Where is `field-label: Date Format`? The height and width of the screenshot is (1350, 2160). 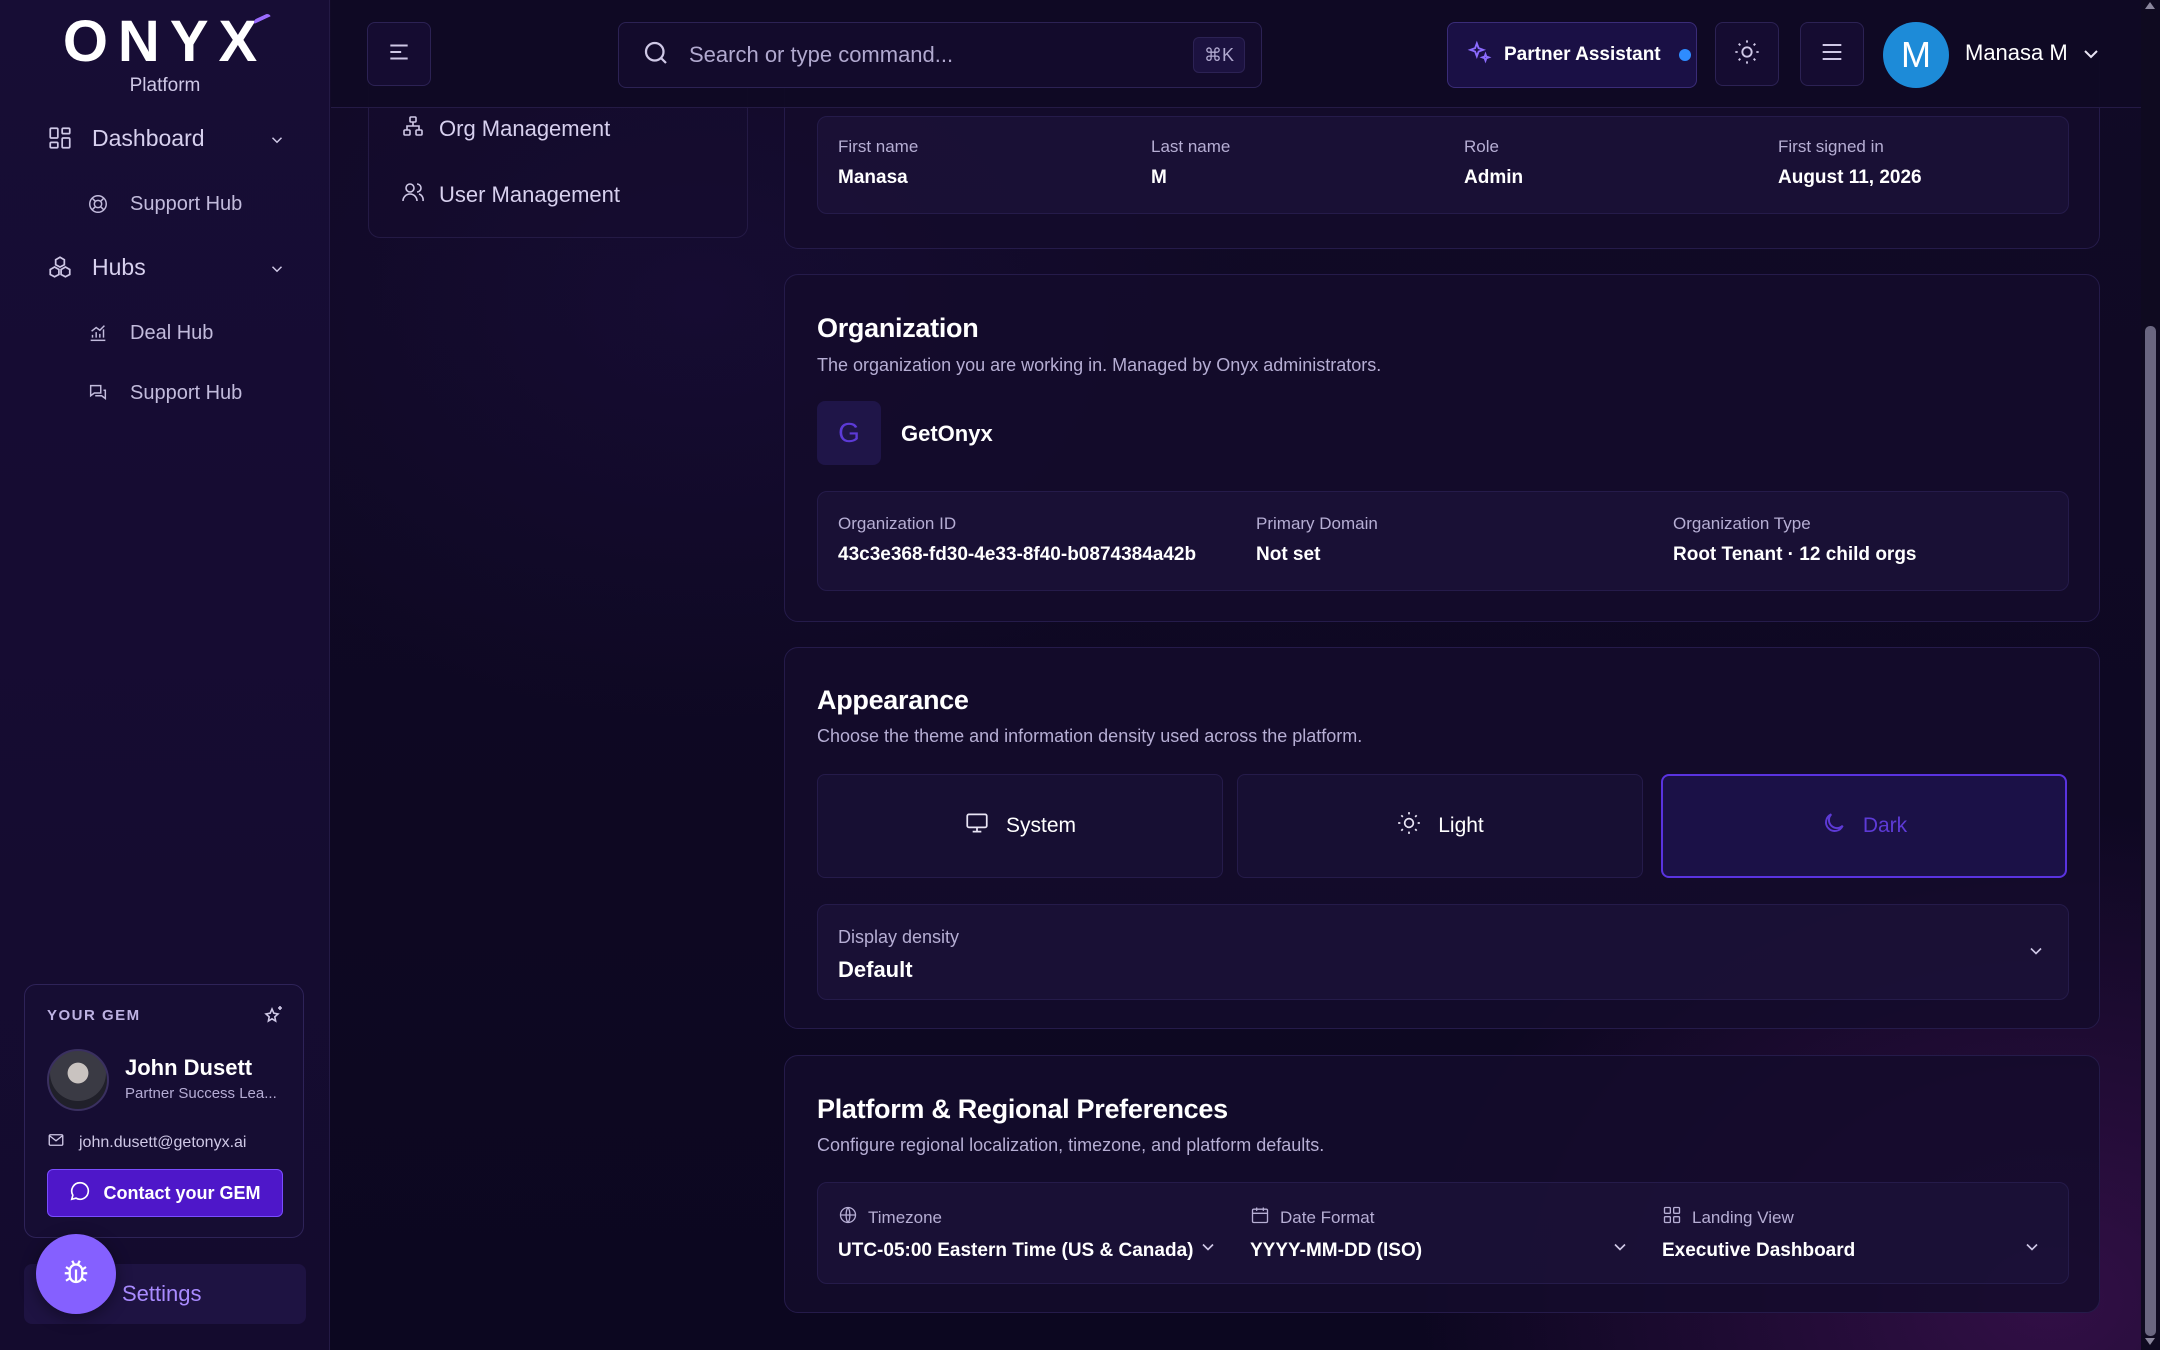 field-label: Date Format is located at coordinates (1440, 1217).